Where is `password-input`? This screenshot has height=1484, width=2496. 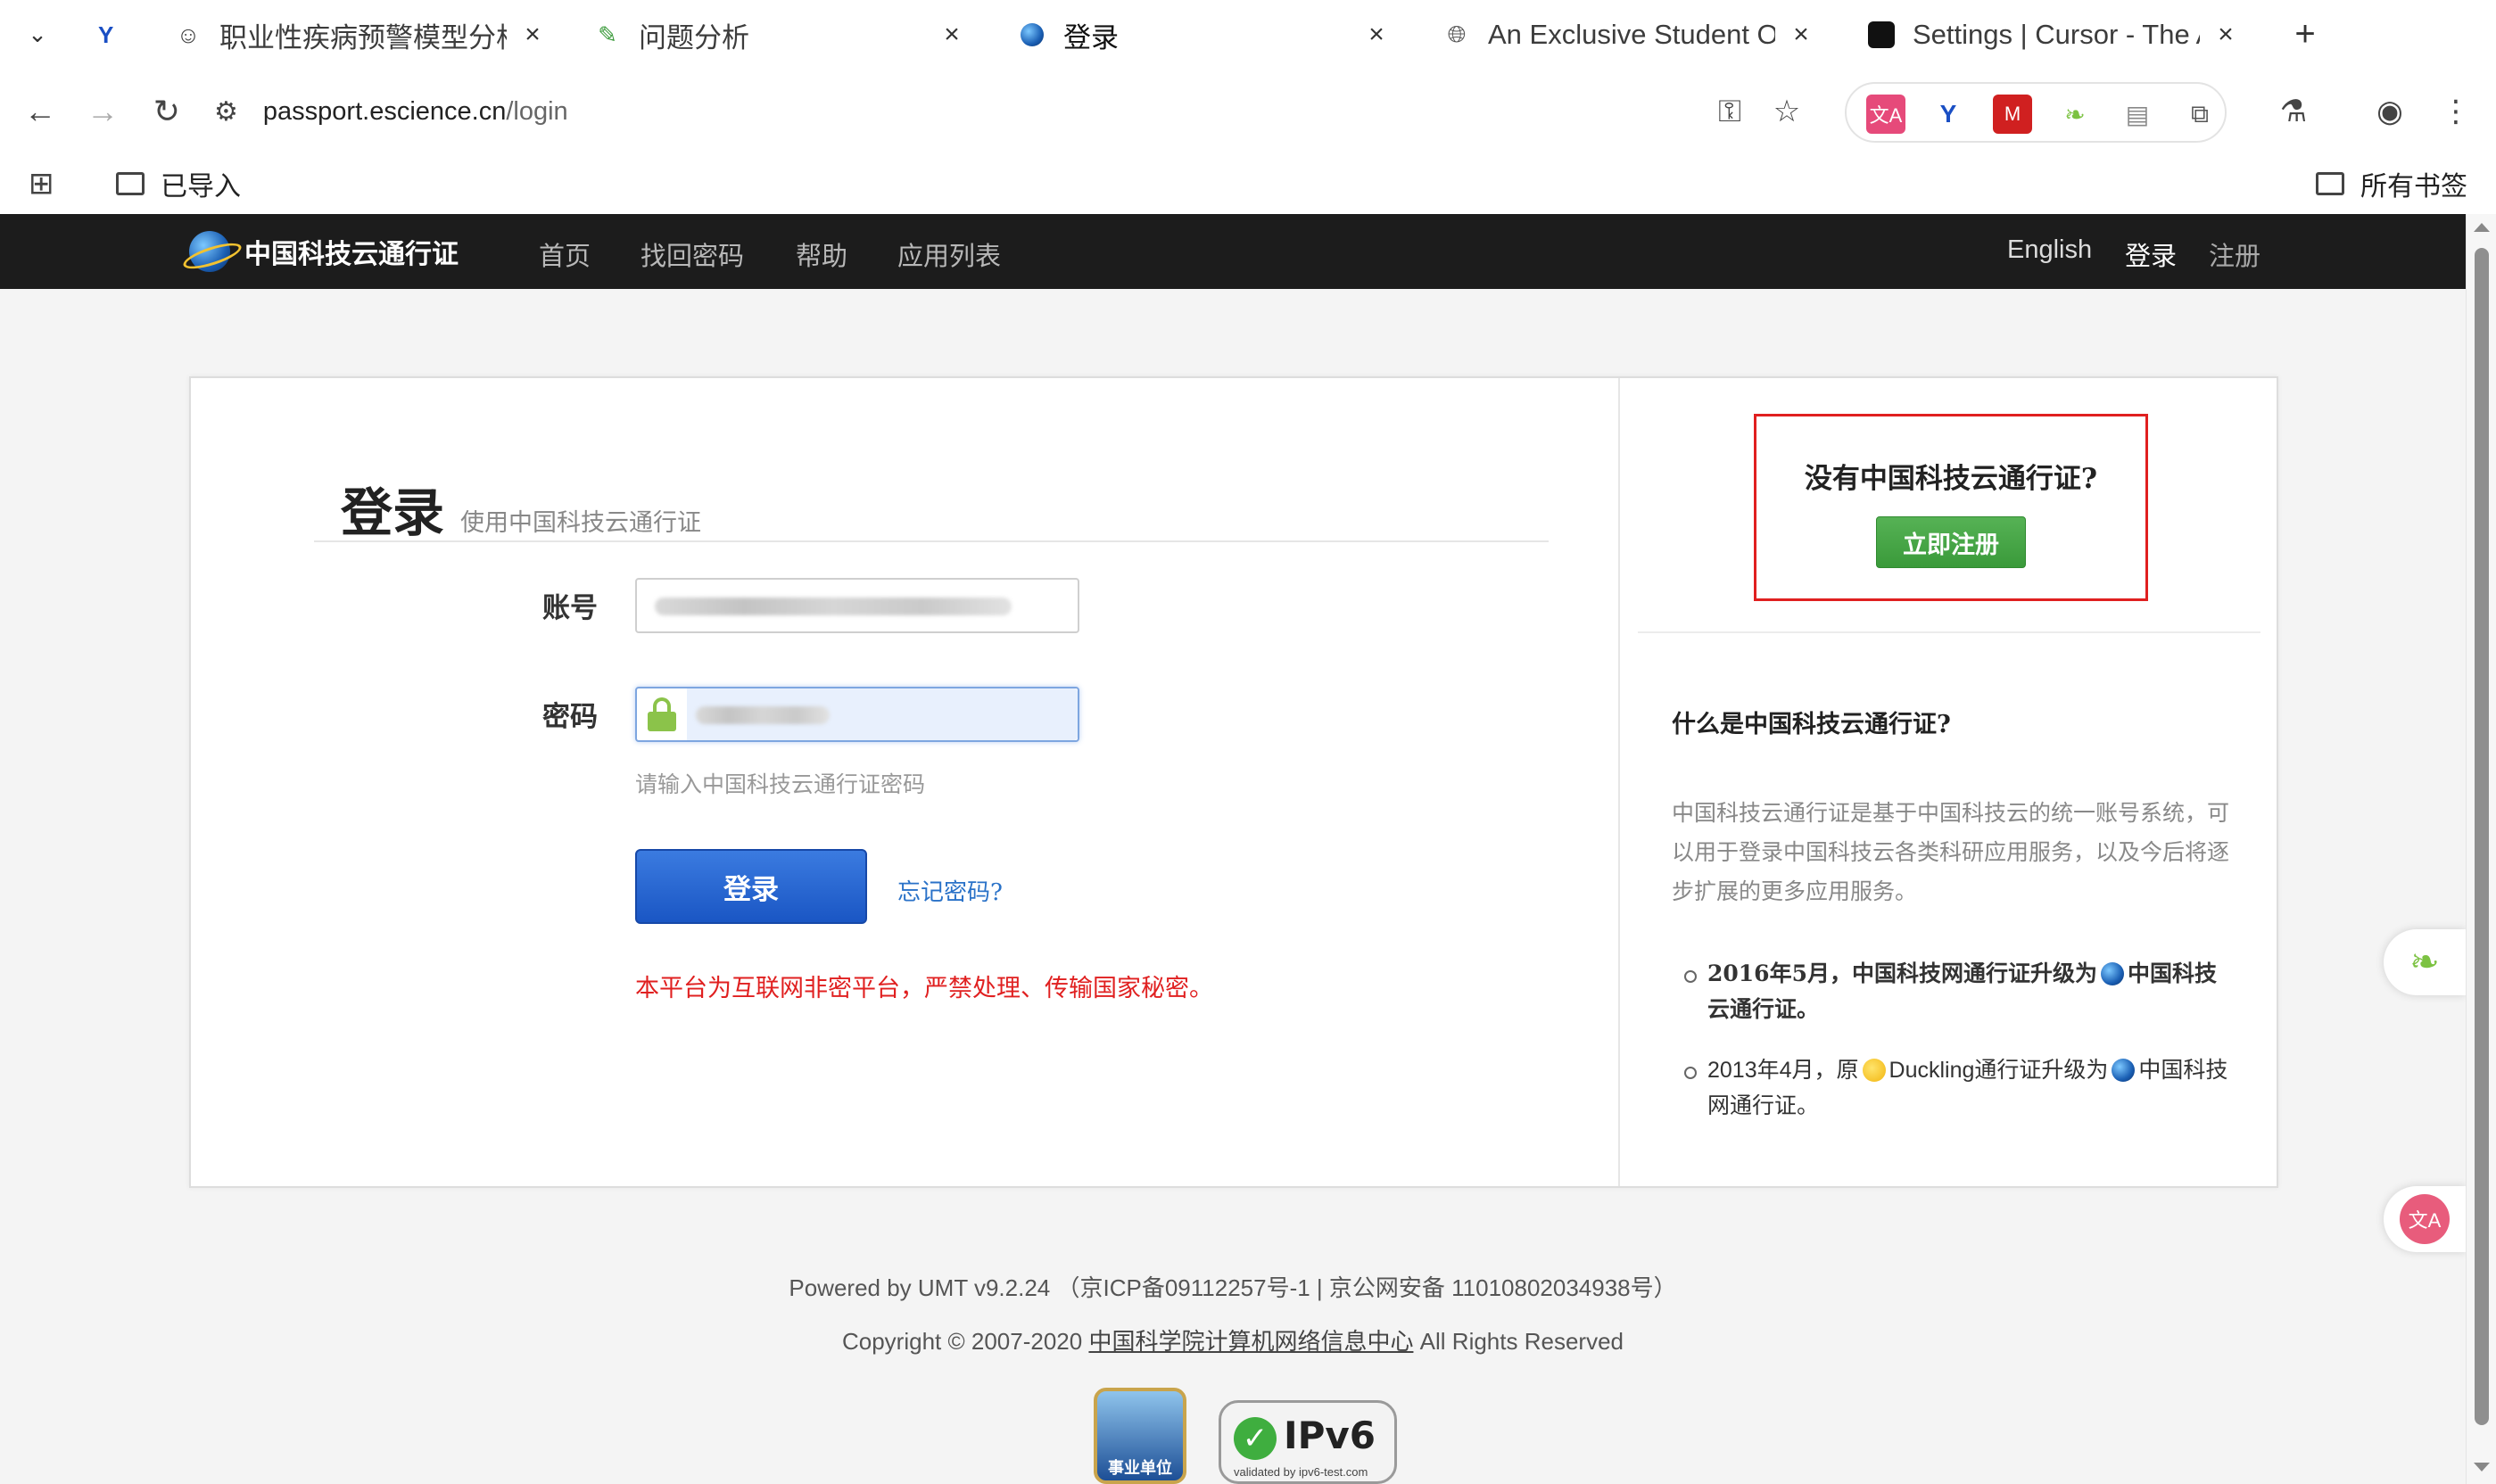 password-input is located at coordinates (857, 715).